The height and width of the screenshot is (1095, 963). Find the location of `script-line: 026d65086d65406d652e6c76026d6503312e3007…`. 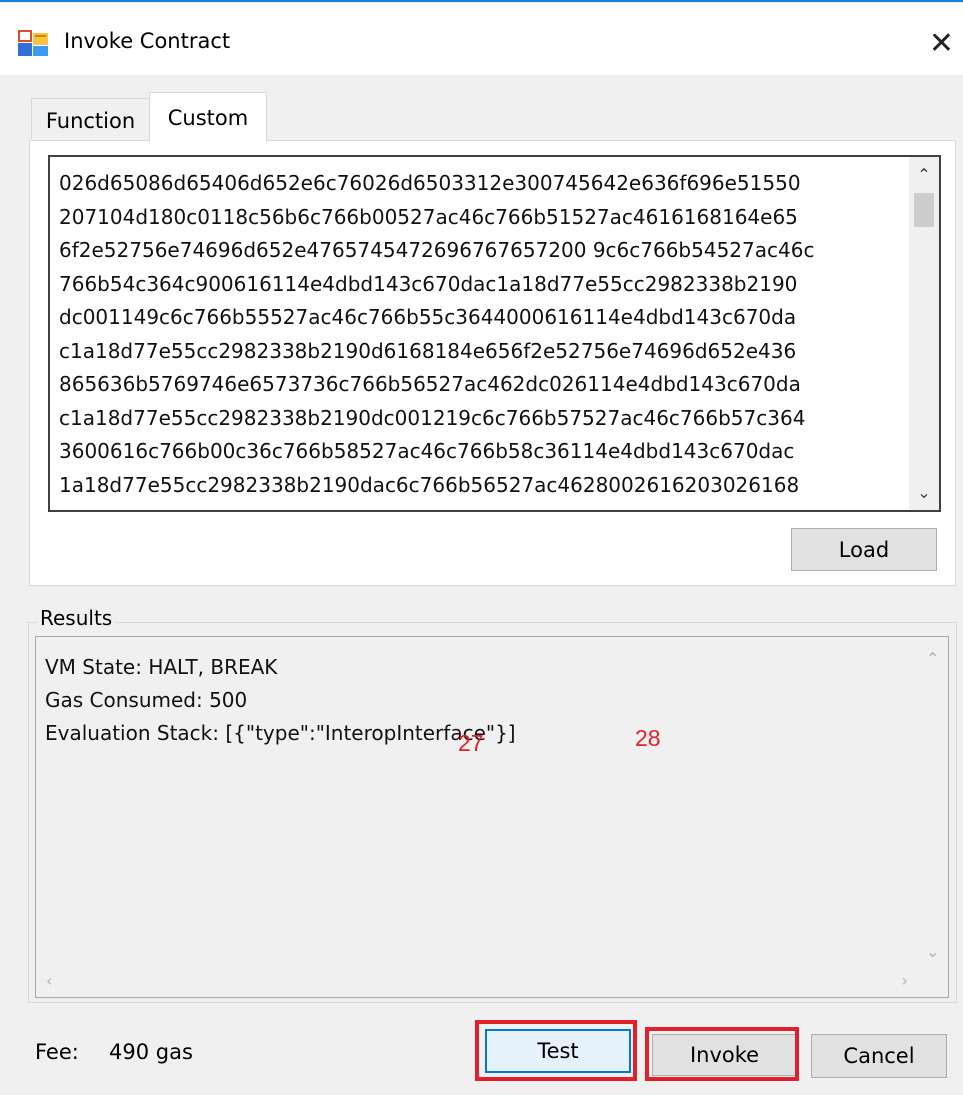

script-line: 026d65086d65406d652e6c76026d6503312e3007… is located at coordinates (430, 183).